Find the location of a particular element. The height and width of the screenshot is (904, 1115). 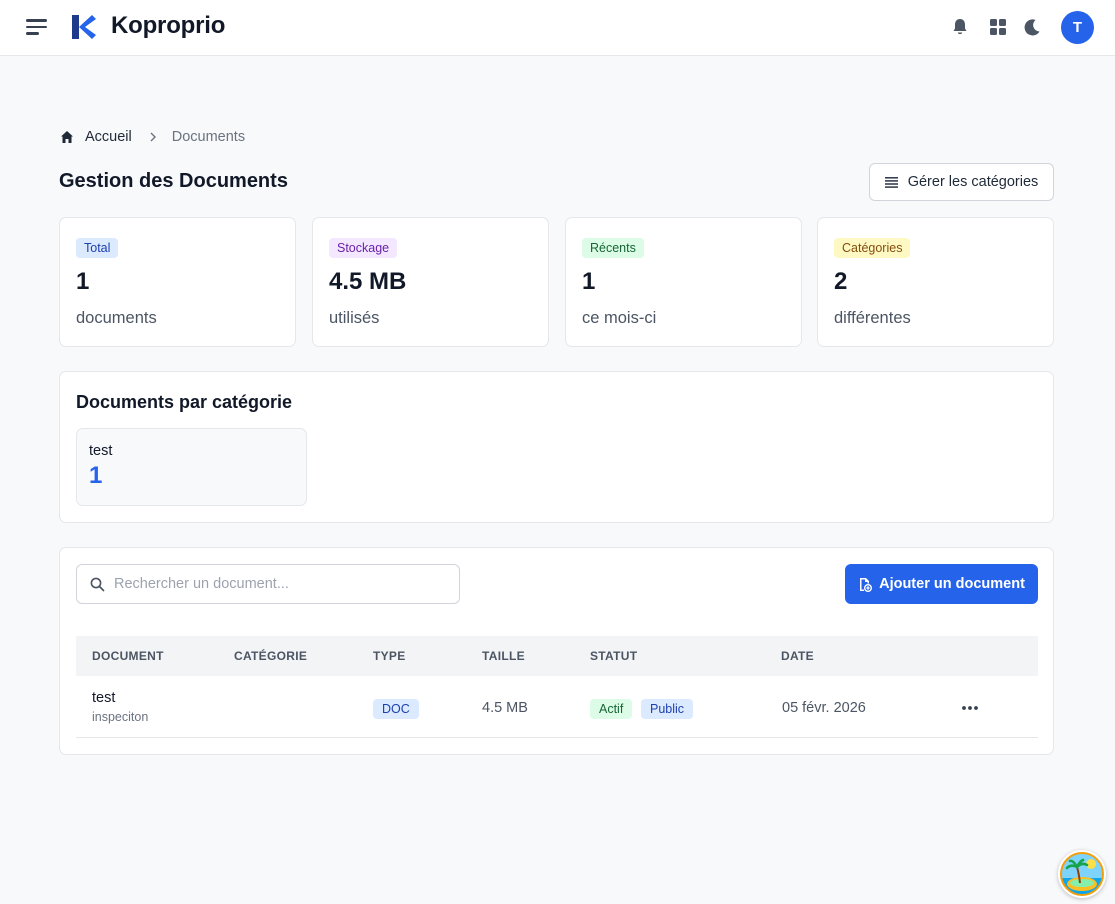

column-header-document: DOCUMENT is located at coordinates (128, 656).